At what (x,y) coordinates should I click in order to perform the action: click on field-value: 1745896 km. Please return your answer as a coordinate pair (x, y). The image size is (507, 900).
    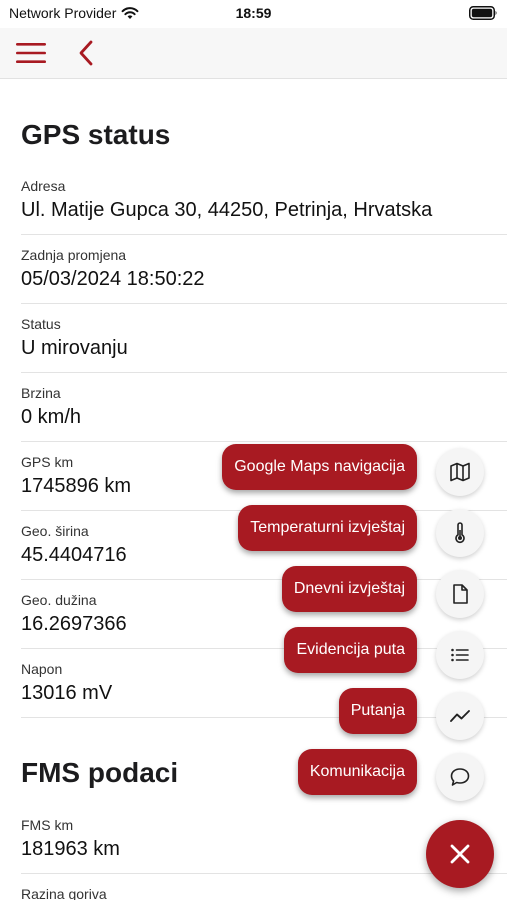
    Looking at the image, I should click on (76, 486).